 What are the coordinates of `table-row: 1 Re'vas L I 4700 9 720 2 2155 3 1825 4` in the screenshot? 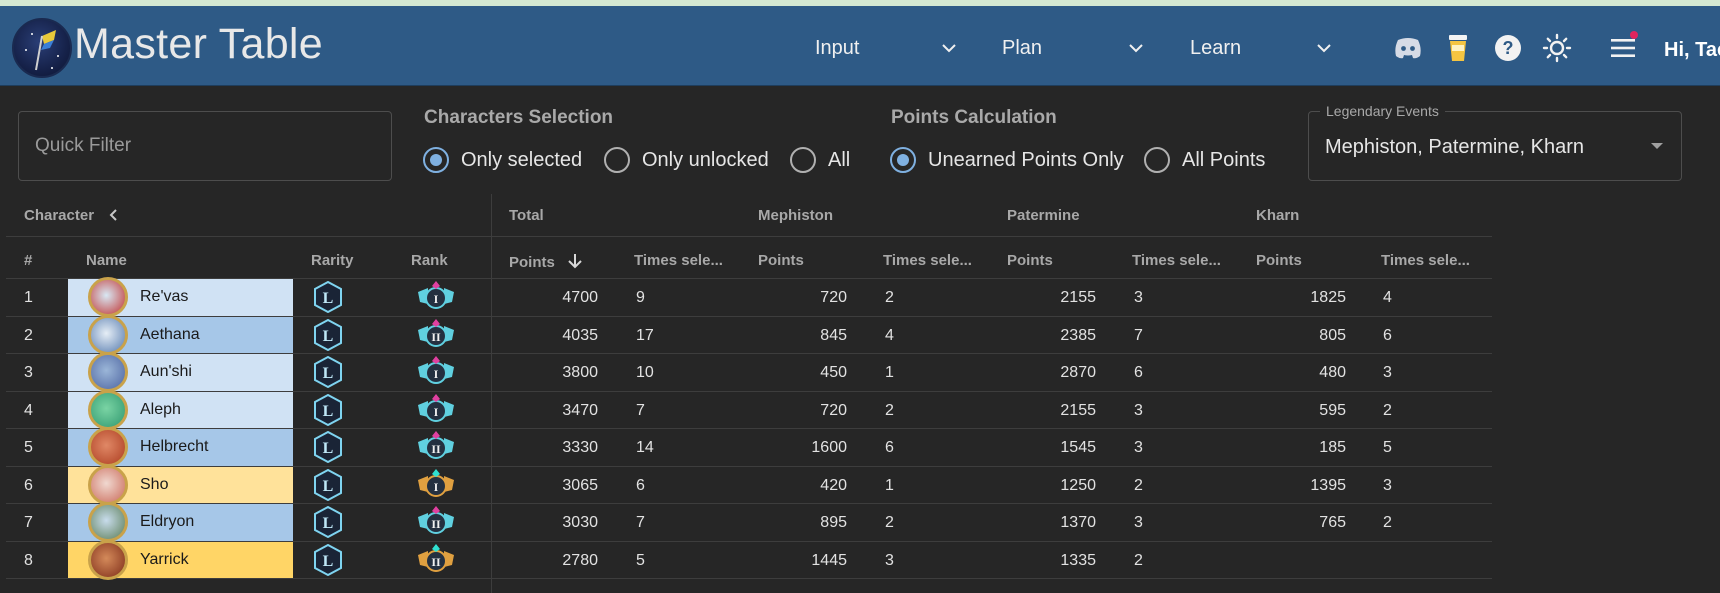 It's located at (749, 297).